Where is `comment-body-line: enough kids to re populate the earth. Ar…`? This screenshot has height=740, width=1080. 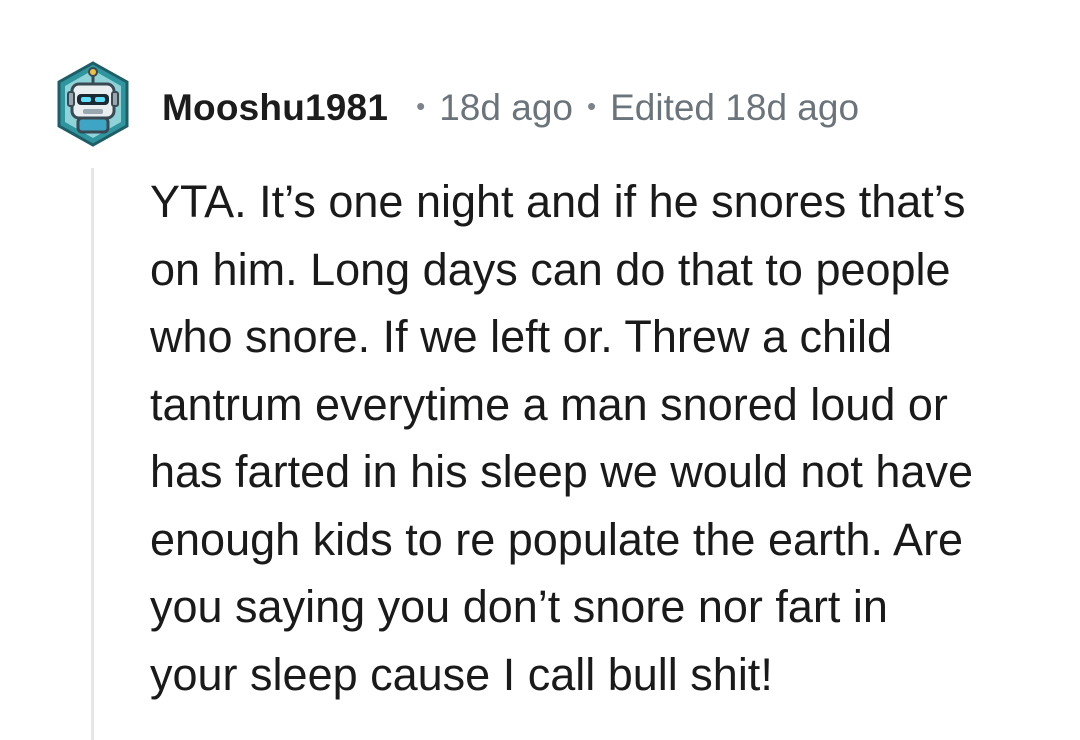
comment-body-line: enough kids to re populate the earth. Ar… is located at coordinates (557, 539).